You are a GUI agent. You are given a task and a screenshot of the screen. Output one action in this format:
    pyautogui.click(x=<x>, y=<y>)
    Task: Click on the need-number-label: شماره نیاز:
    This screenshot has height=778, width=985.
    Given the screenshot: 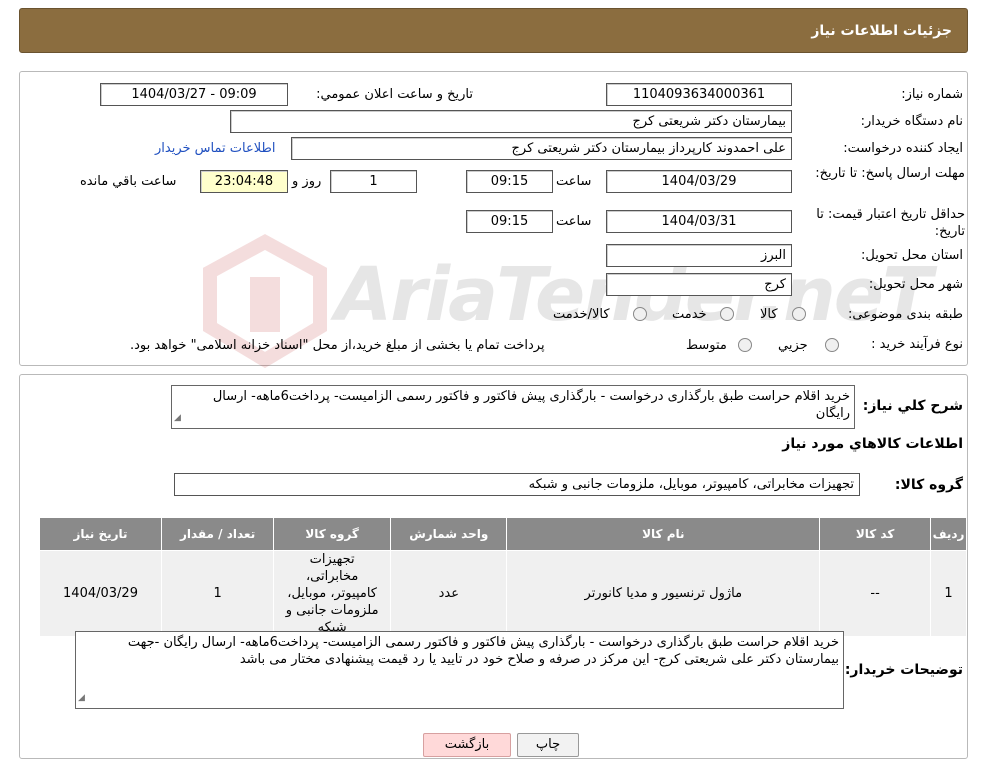 What is the action you would take?
    pyautogui.click(x=932, y=94)
    